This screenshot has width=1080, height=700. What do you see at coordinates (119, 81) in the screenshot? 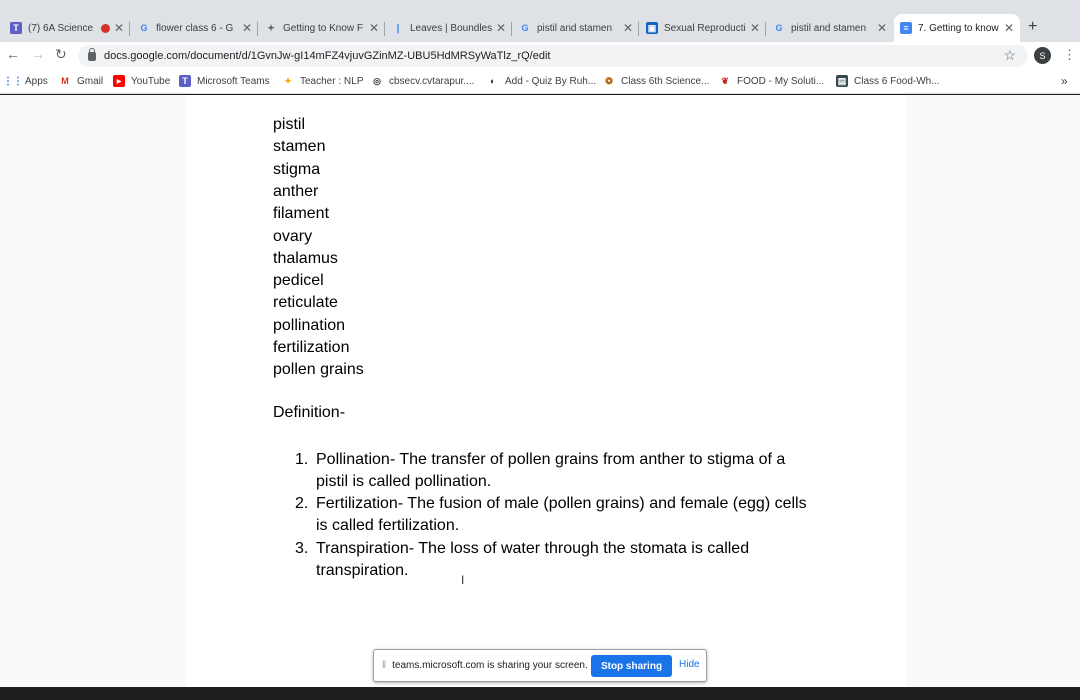
I see `youtube-icon: ▶` at bounding box center [119, 81].